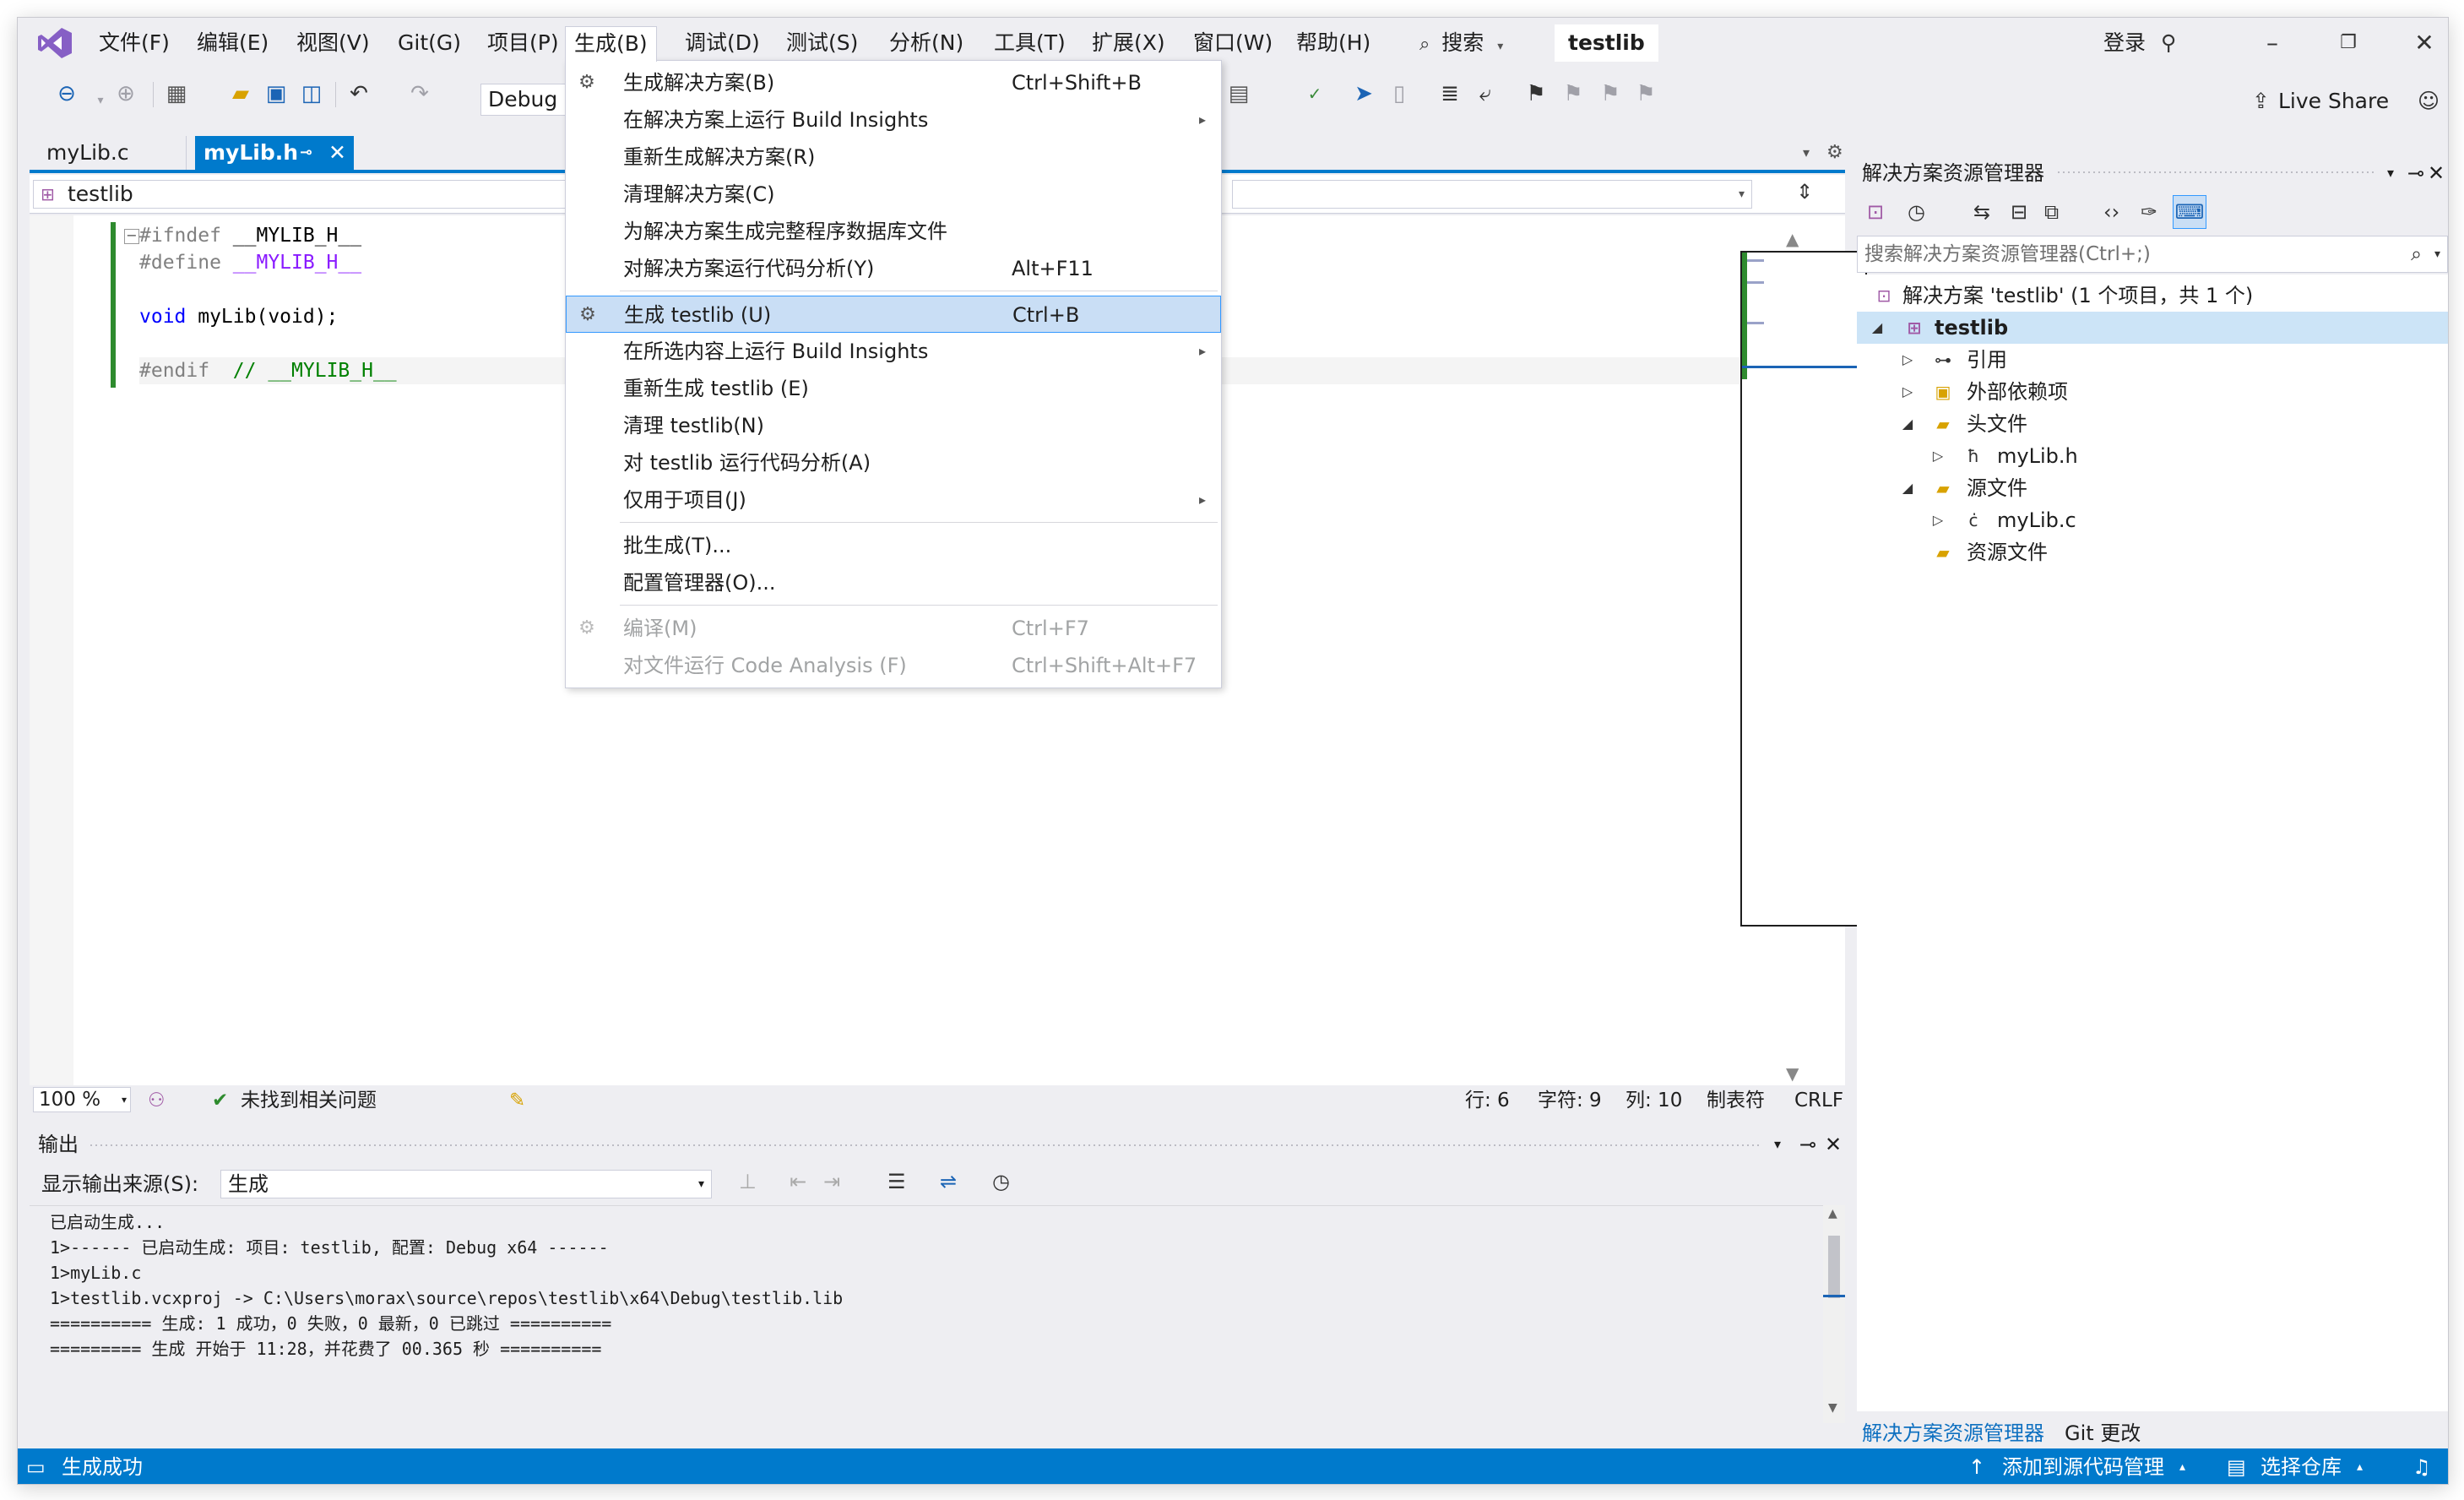 The width and height of the screenshot is (2464, 1500). Describe the element at coordinates (1803, 589) in the screenshot. I see `minimap` at that location.